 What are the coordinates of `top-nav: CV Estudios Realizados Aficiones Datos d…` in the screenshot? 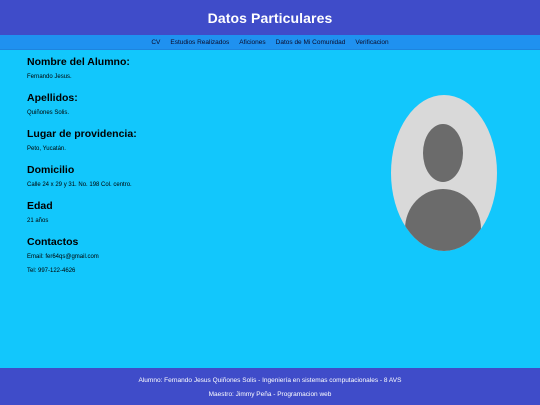 It's located at (270, 42).